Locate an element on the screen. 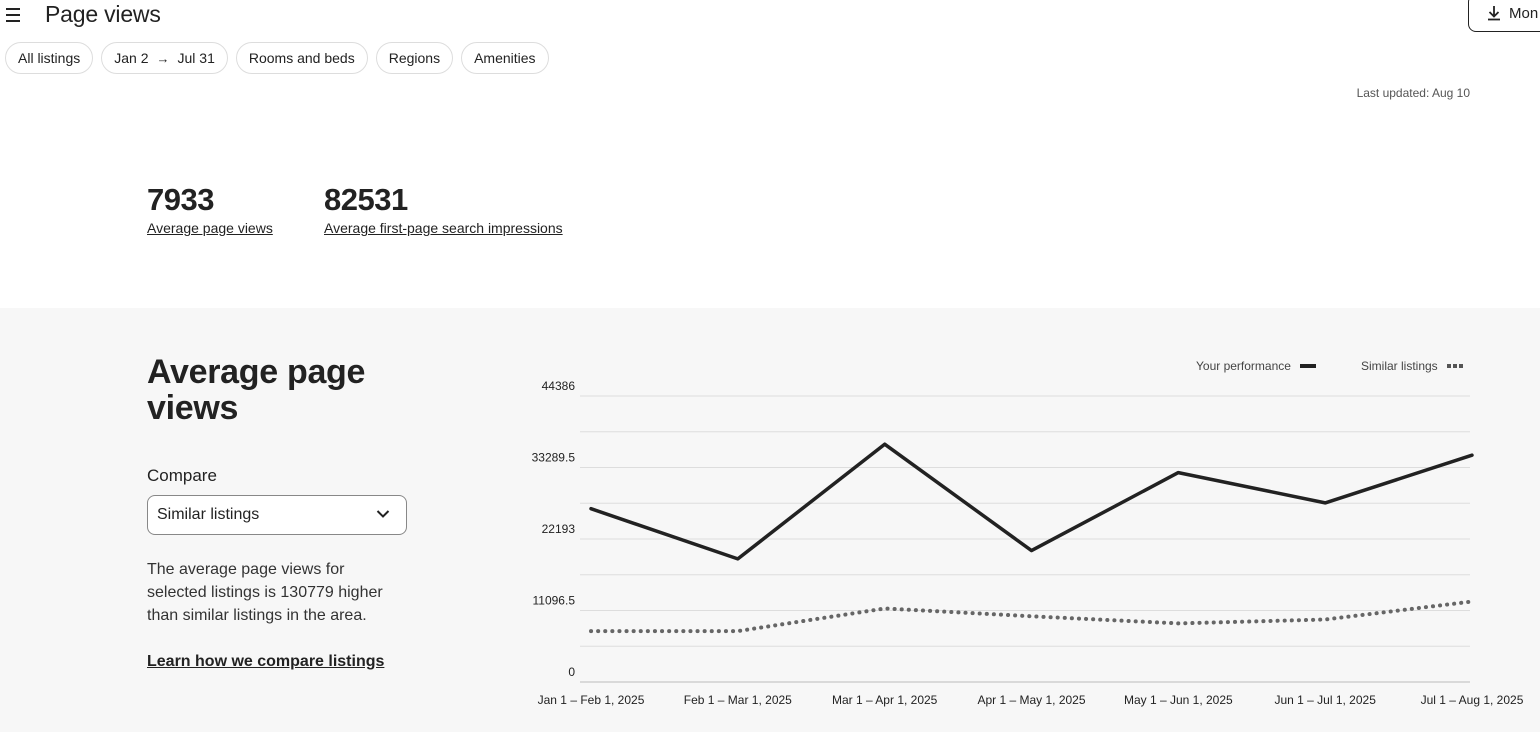 This screenshot has height=732, width=1540. x-tick-label: Jun 1 – Jul 1, 2025 is located at coordinates (1325, 700).